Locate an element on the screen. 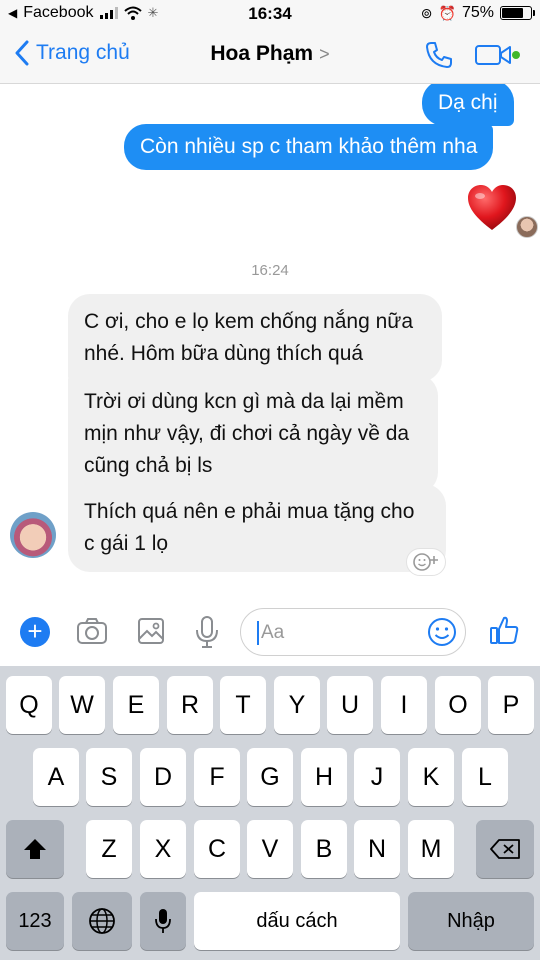 Image resolution: width=540 pixels, height=960 pixels. key-r: R is located at coordinates (190, 705).